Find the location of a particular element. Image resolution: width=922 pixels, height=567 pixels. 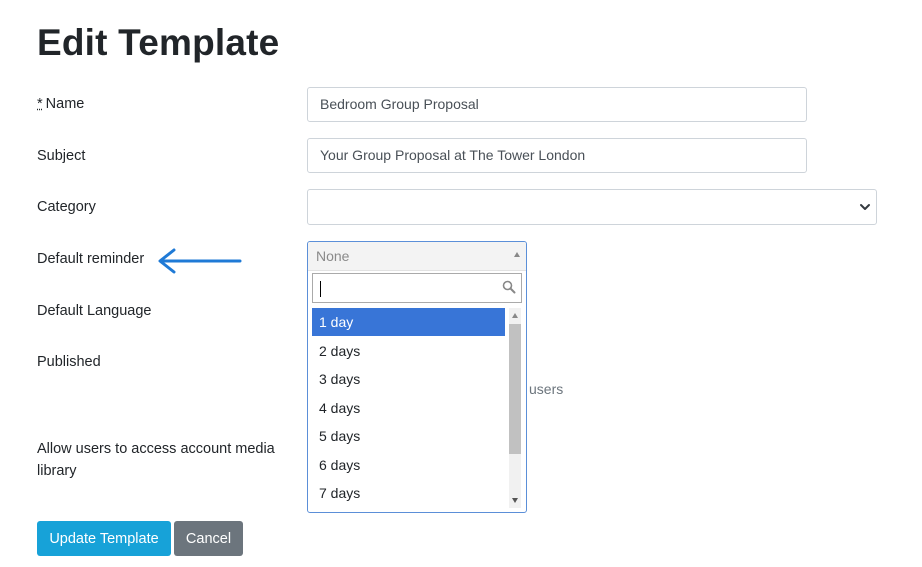

category-label: Category is located at coordinates (66, 207).